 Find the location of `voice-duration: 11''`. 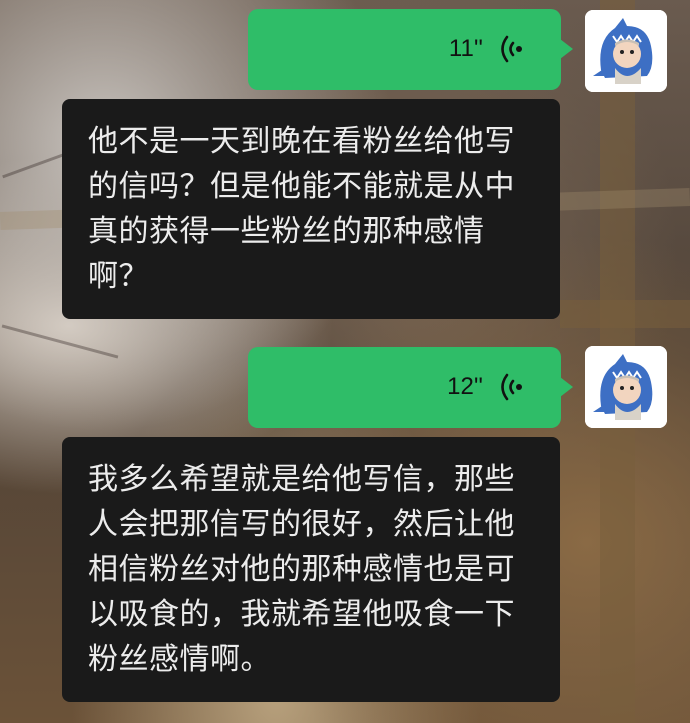

voice-duration: 11'' is located at coordinates (465, 48).